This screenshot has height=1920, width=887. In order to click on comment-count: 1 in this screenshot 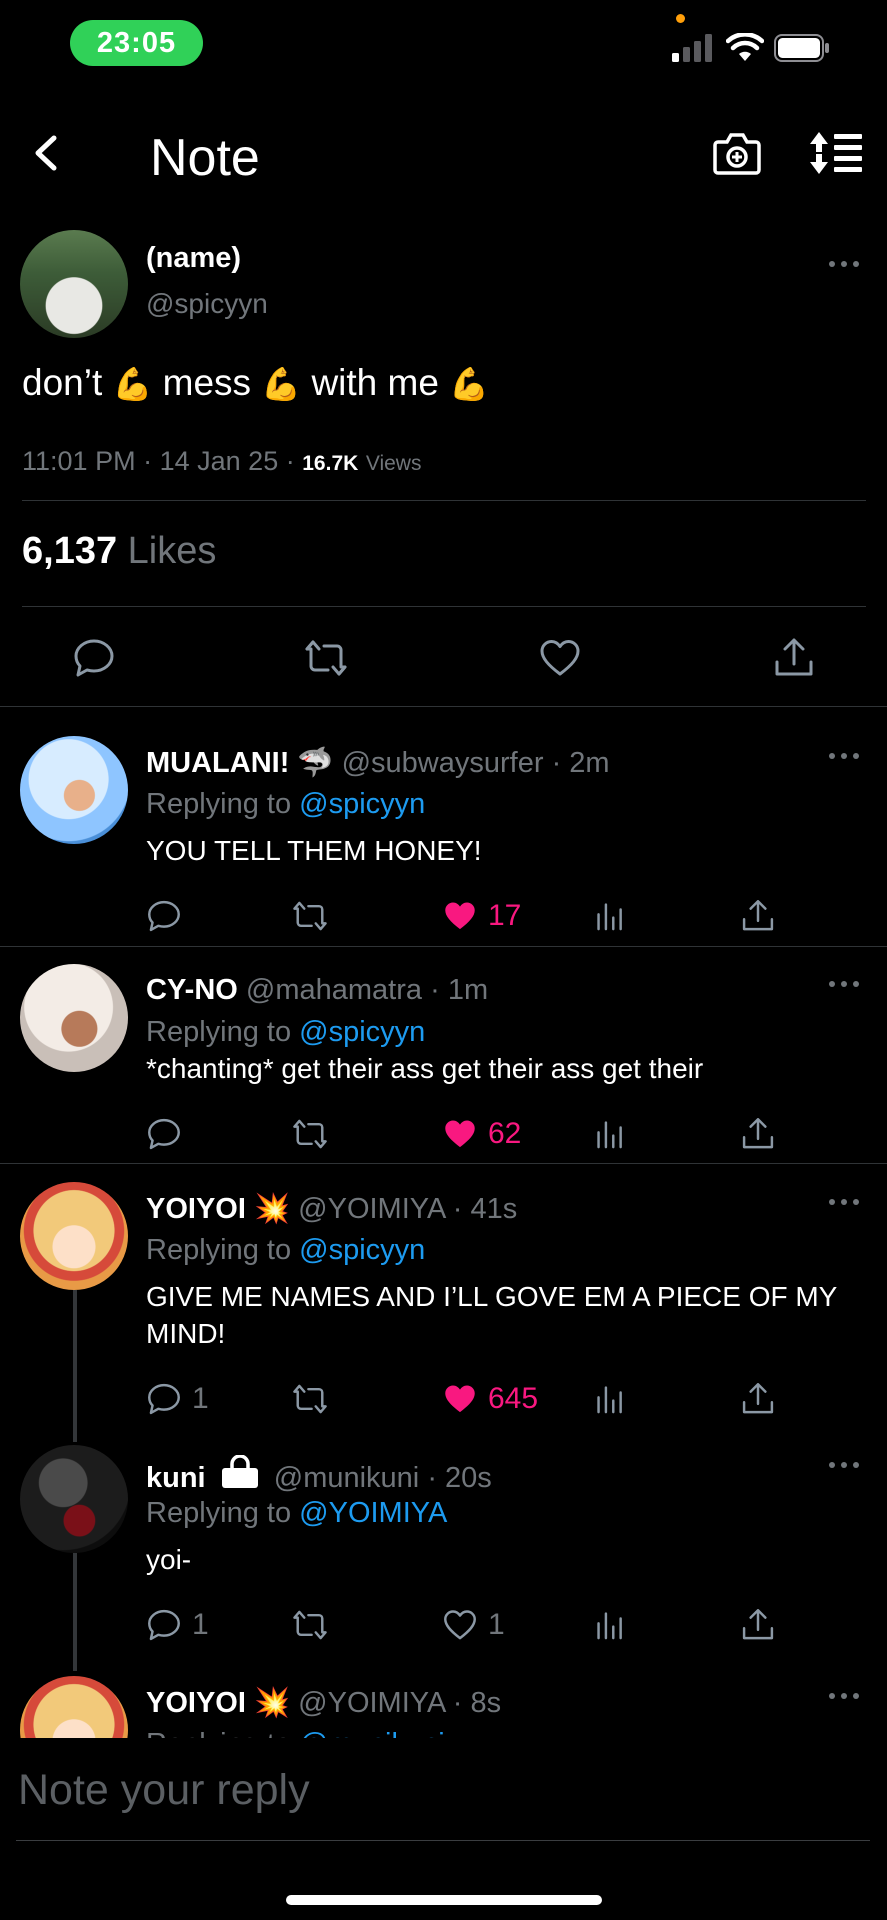, I will do `click(200, 1398)`.